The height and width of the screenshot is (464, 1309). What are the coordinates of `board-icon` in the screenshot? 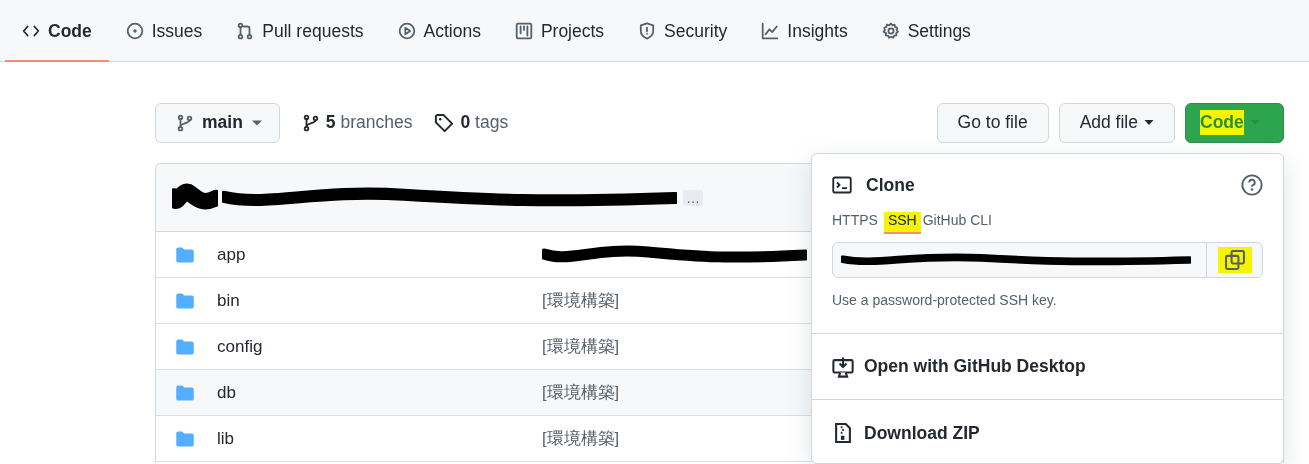 It's located at (523, 31).